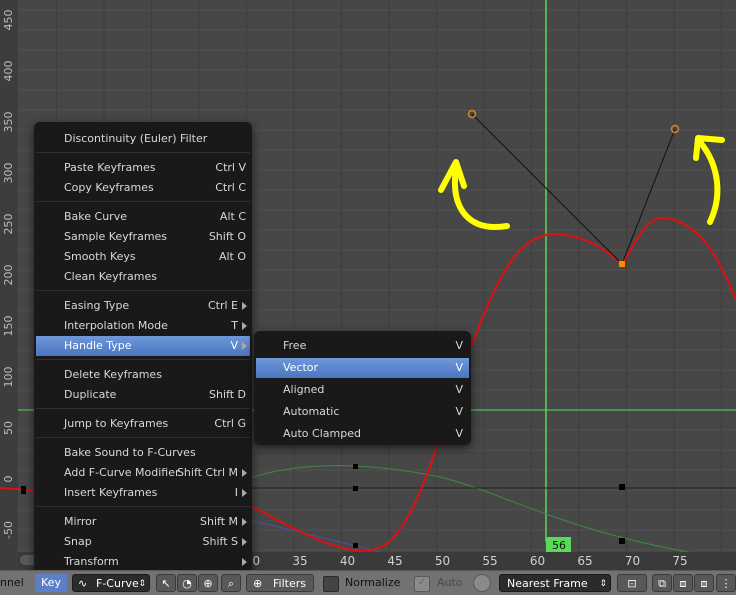 The height and width of the screenshot is (595, 736). What do you see at coordinates (143, 217) in the screenshot?
I see `menu-item-bake-curve: Bake Curve Alt C` at bounding box center [143, 217].